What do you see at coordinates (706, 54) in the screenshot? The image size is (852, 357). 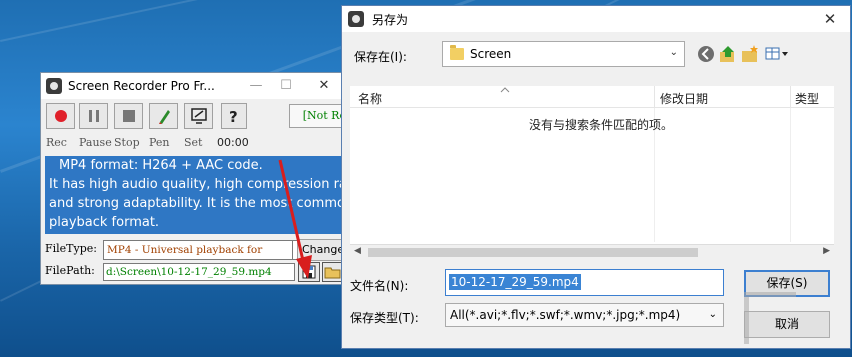 I see `back-icon` at bounding box center [706, 54].